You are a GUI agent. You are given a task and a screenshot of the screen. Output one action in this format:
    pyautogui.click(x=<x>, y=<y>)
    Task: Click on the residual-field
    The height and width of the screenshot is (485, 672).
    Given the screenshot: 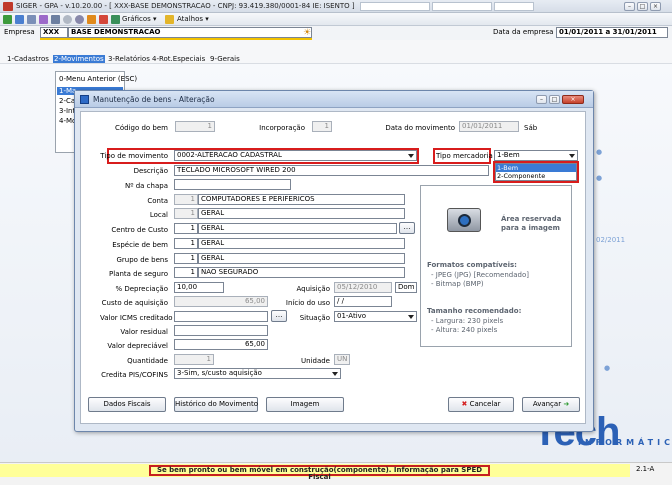 What is the action you would take?
    pyautogui.click(x=221, y=330)
    